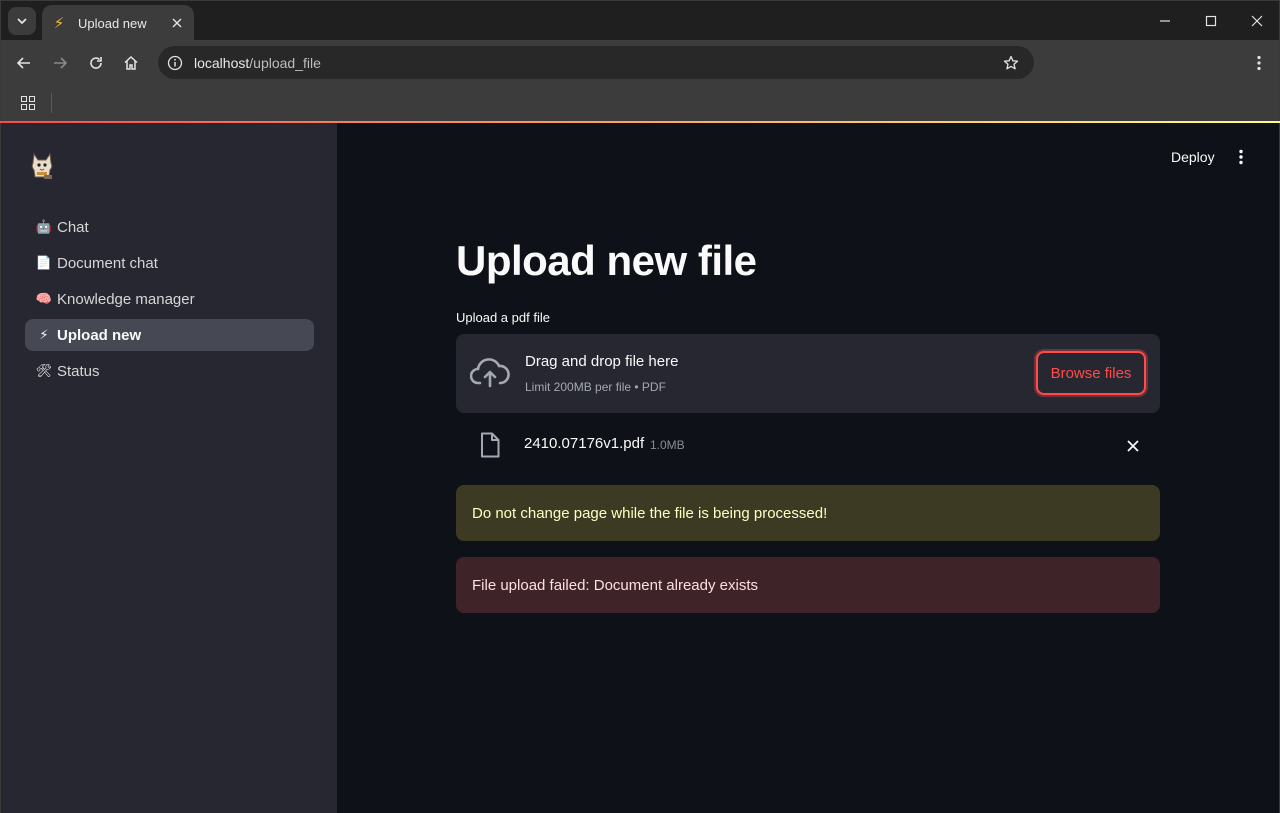  I want to click on reload-button, so click(96, 63).